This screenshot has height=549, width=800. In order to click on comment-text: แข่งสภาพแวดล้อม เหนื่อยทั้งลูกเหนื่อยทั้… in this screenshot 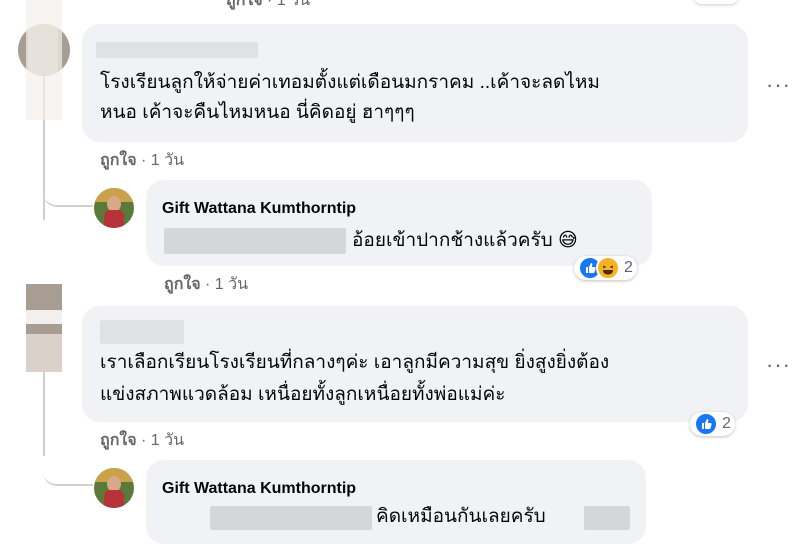, I will do `click(303, 394)`.